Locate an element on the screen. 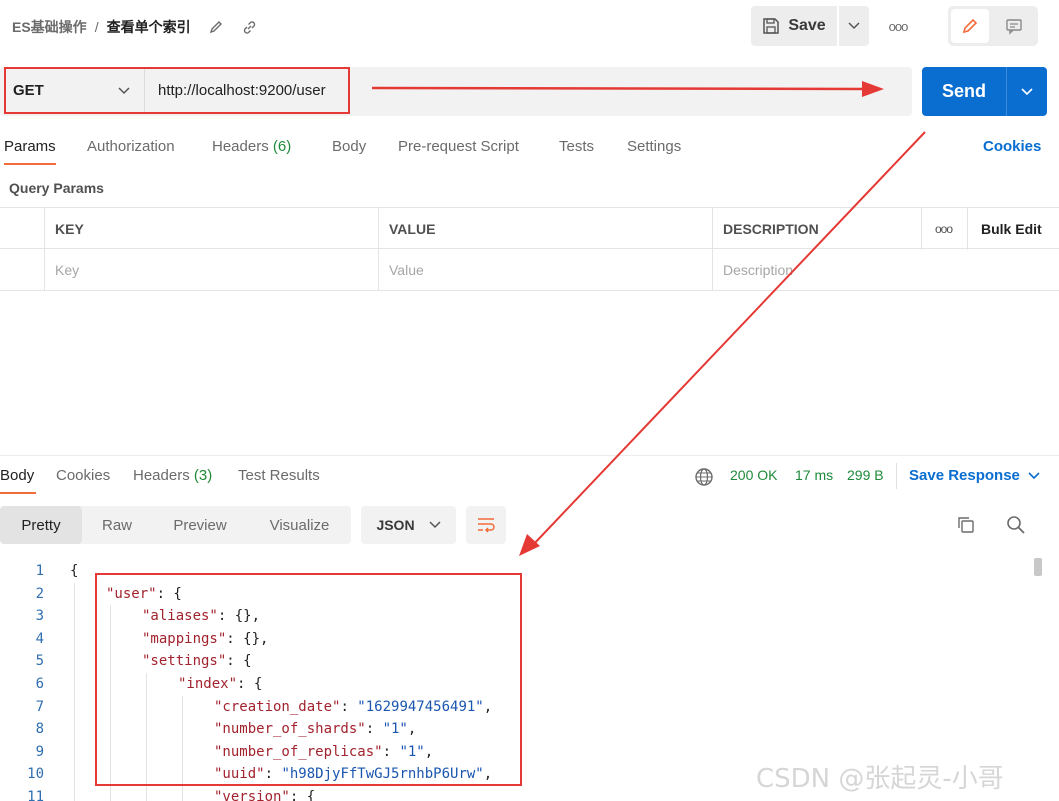 The width and height of the screenshot is (1059, 801). tab-label: Params is located at coordinates (30, 146).